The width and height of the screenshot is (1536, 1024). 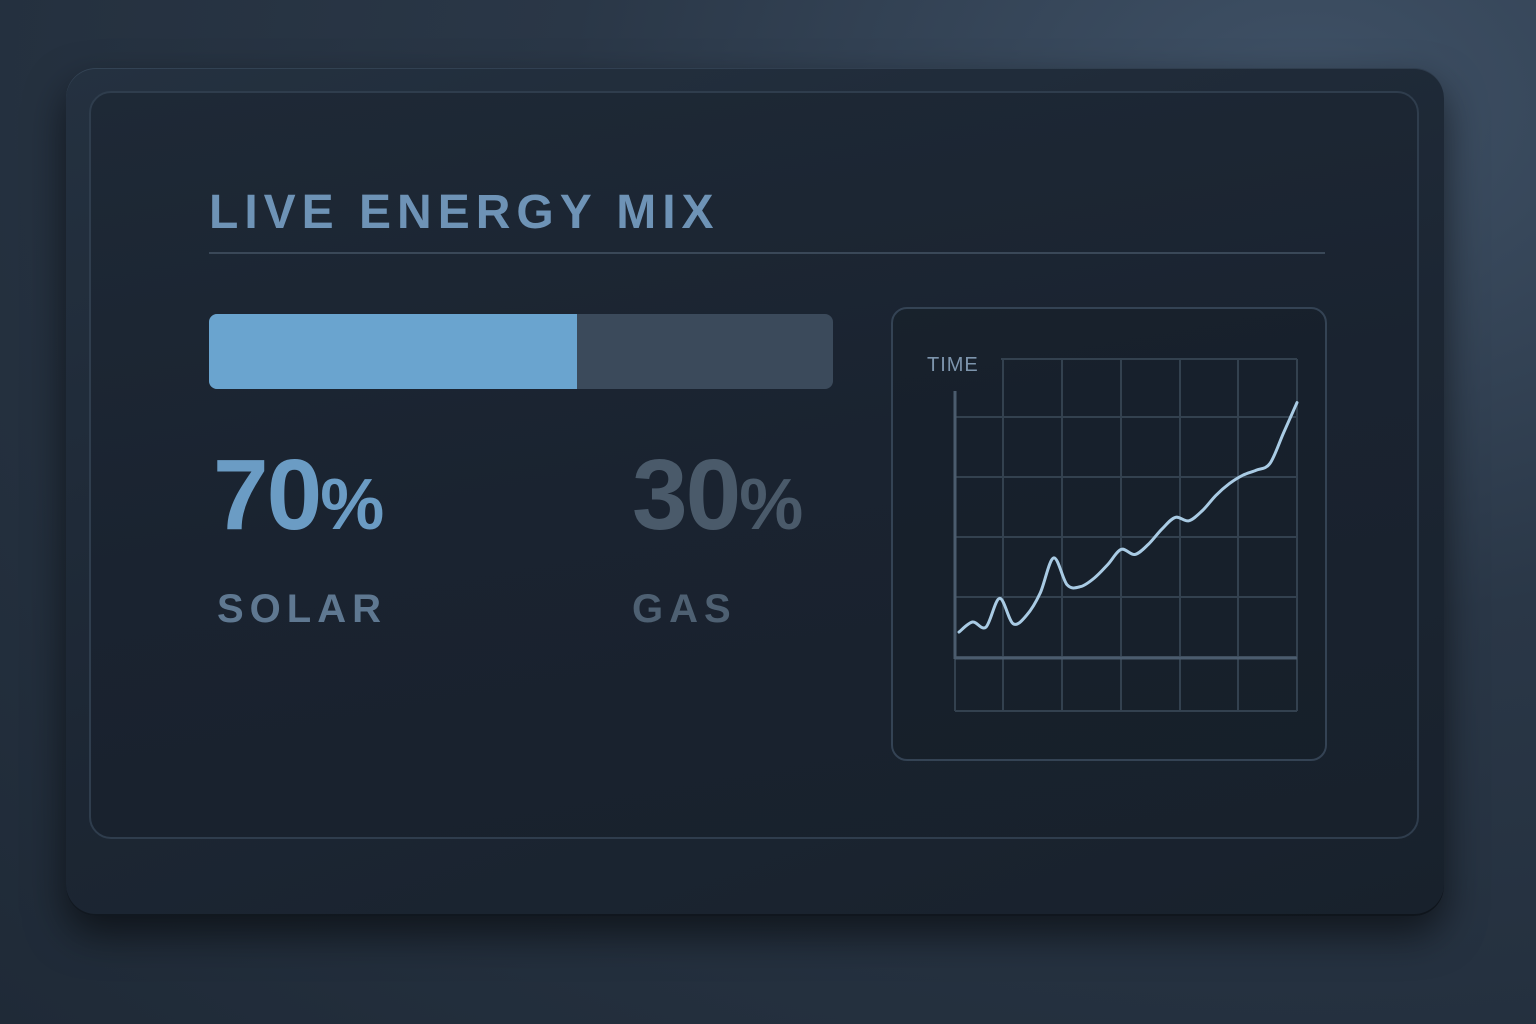 I want to click on solar-unit: %, so click(x=352, y=505).